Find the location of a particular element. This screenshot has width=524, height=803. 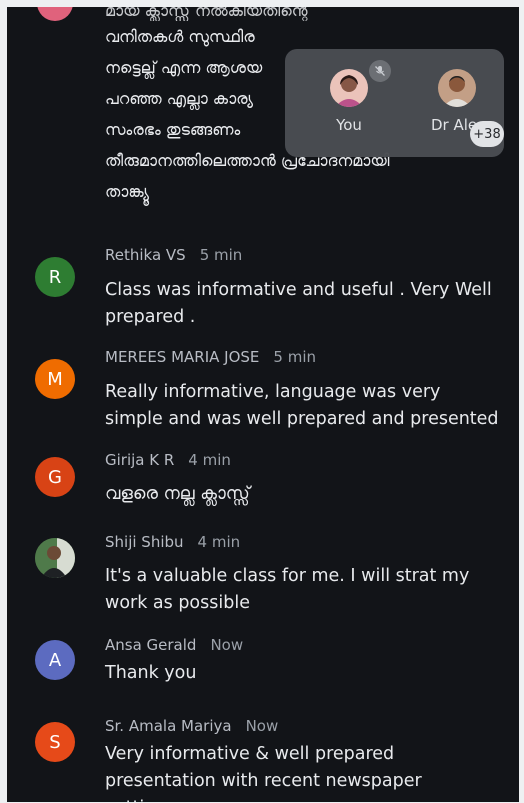

avatar: A is located at coordinates (55, 660).